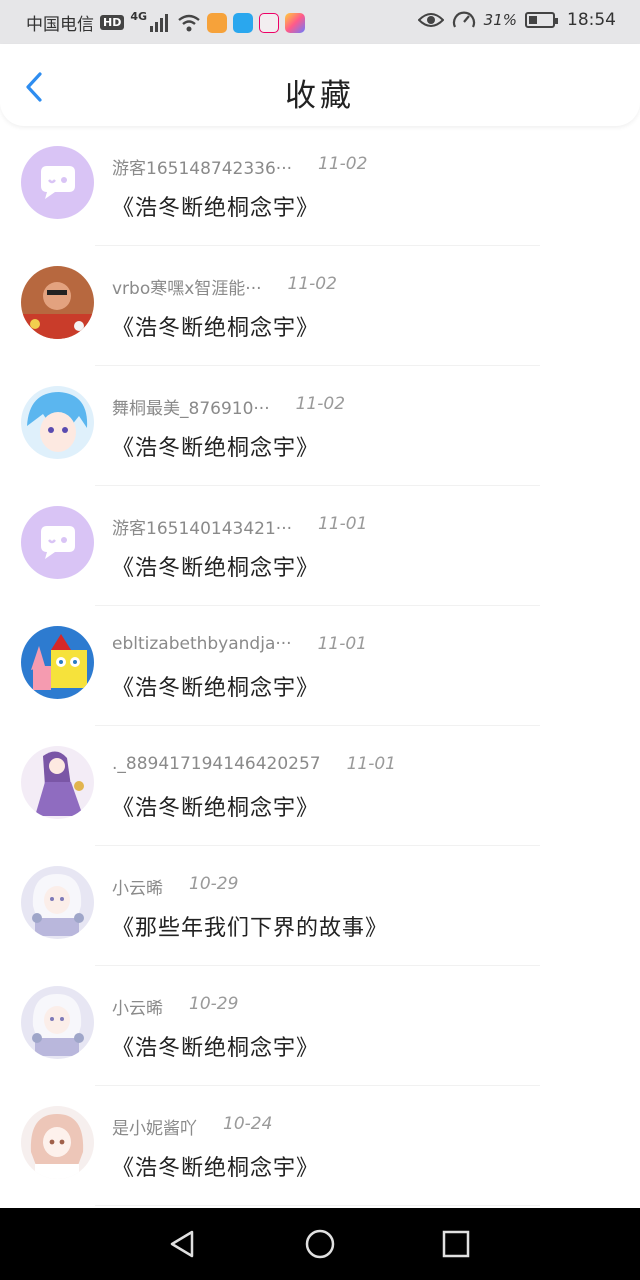 This screenshot has height=1280, width=640. What do you see at coordinates (430, 20) in the screenshot?
I see `eye-icon` at bounding box center [430, 20].